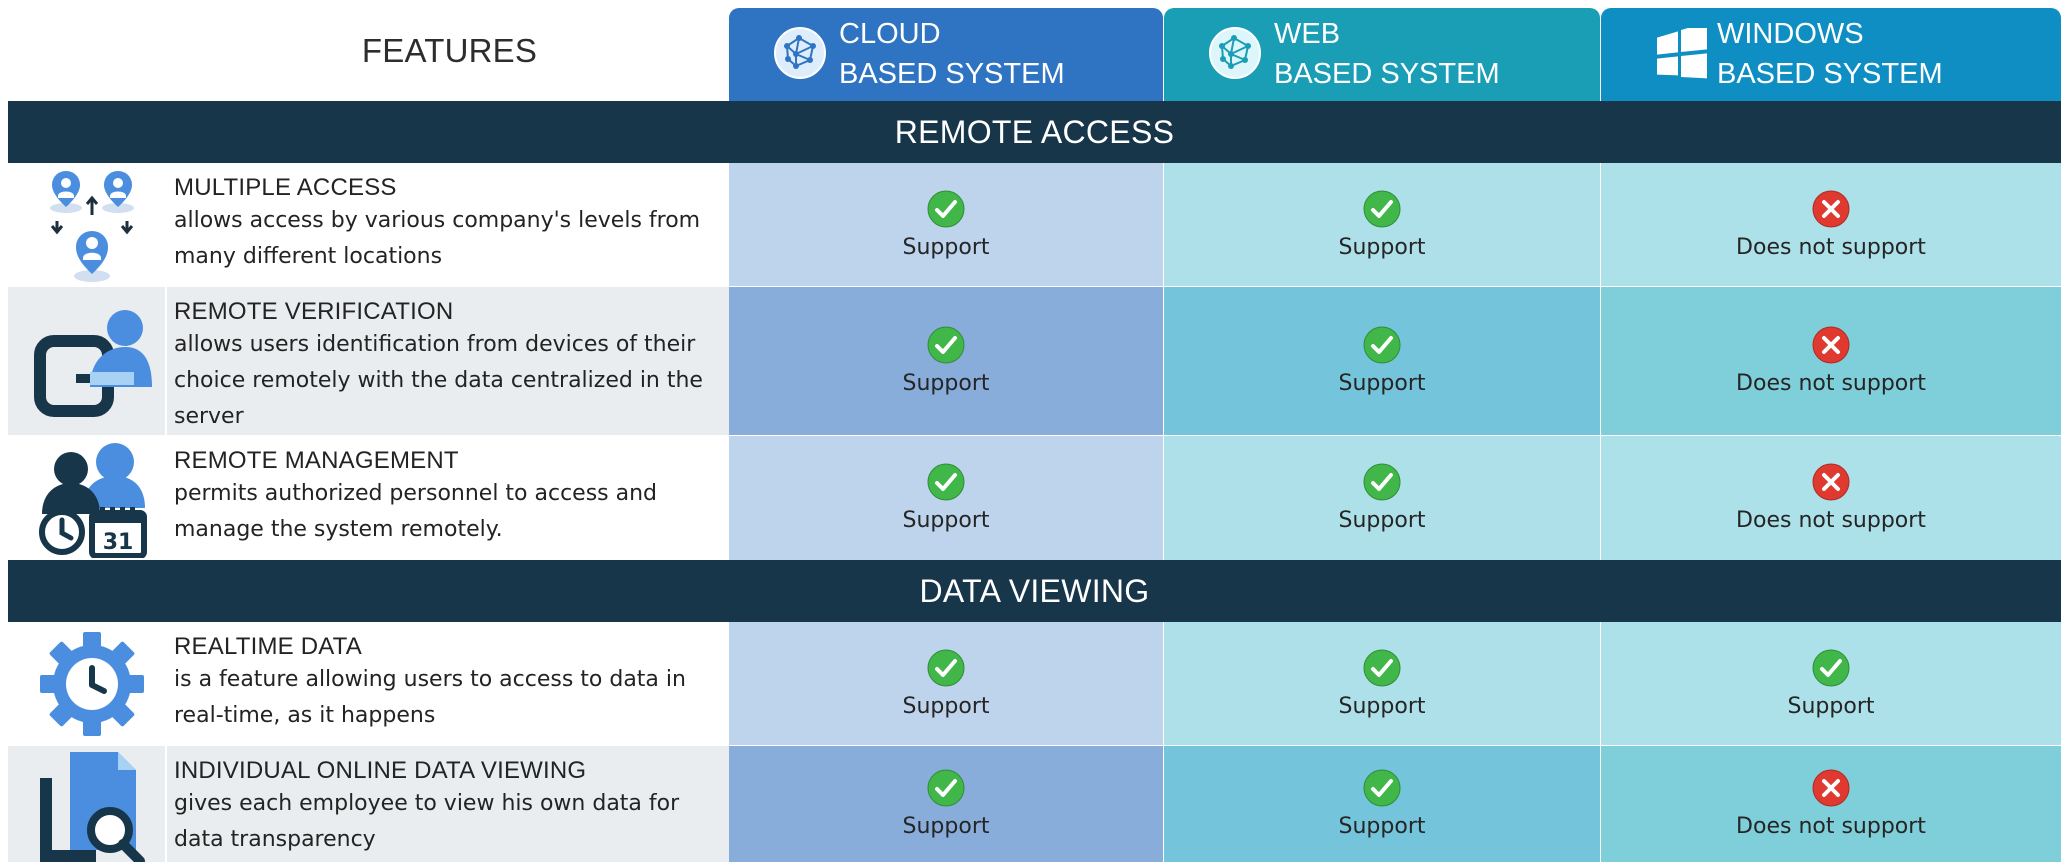 This screenshot has width=2061, height=862. I want to click on section-header-remote-access: REMOTE ACCESS, so click(1034, 132).